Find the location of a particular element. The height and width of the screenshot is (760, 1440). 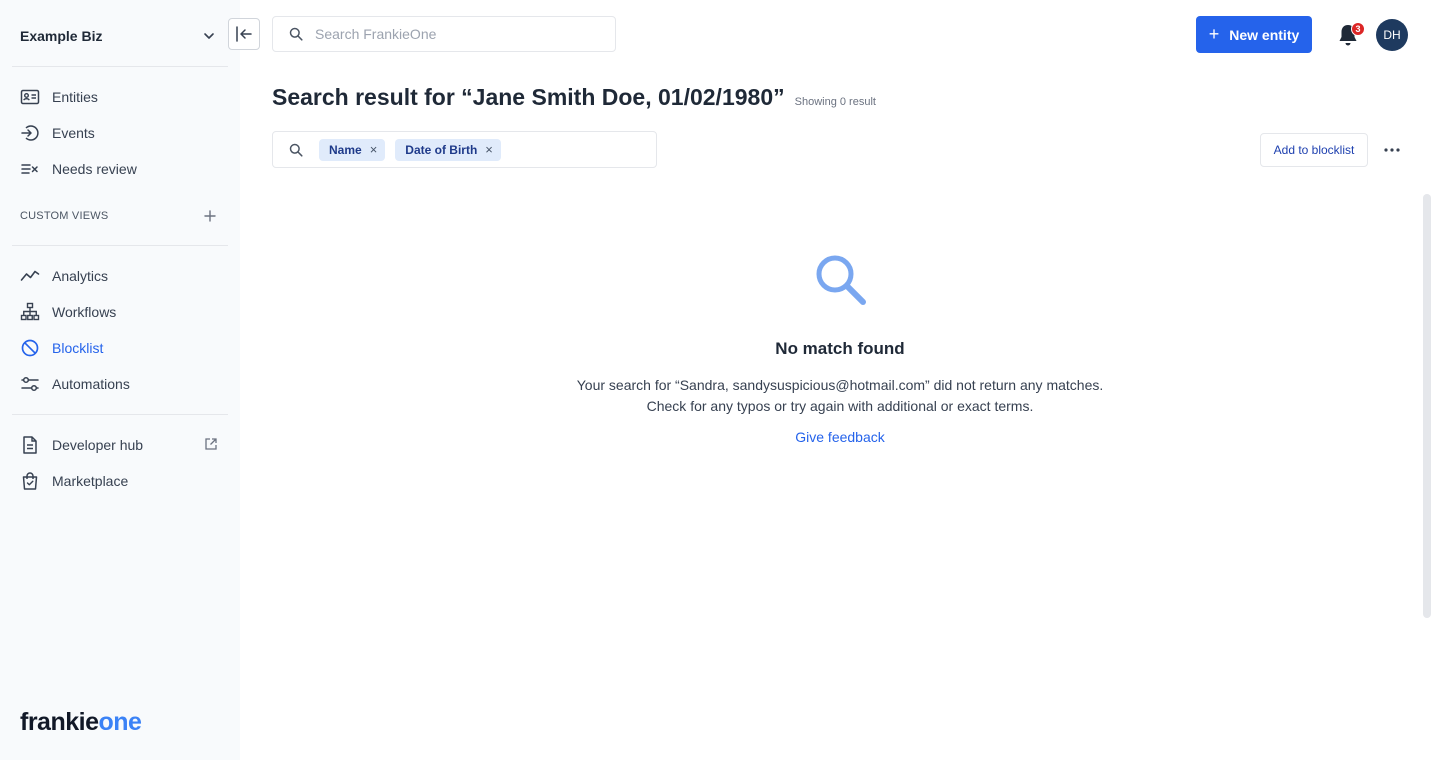

empty-state-title: No match found is located at coordinates (840, 348).